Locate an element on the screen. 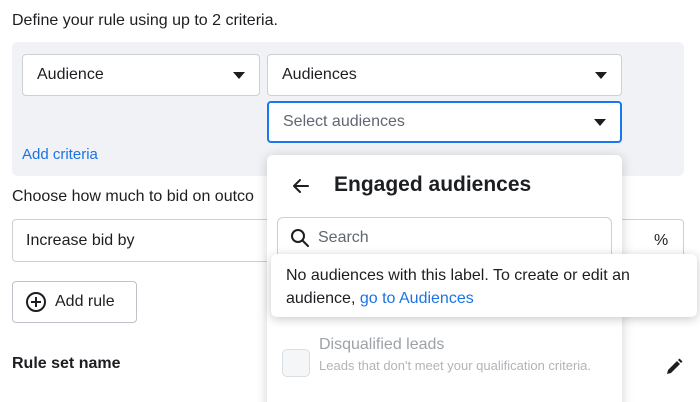 This screenshot has width=700, height=402. criteria-type-select: Audiences is located at coordinates (444, 75).